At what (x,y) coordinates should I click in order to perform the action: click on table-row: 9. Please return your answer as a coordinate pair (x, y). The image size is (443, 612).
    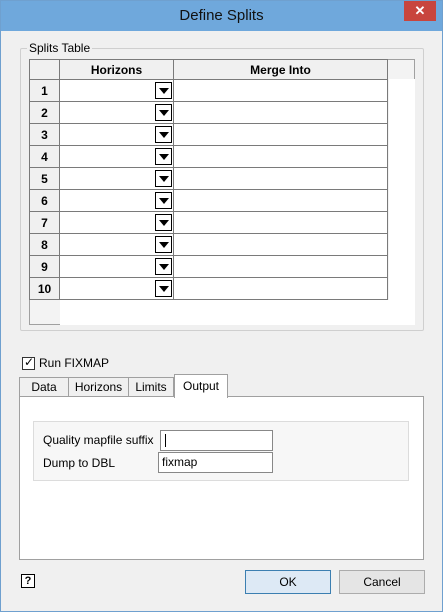
    Looking at the image, I should click on (208, 266).